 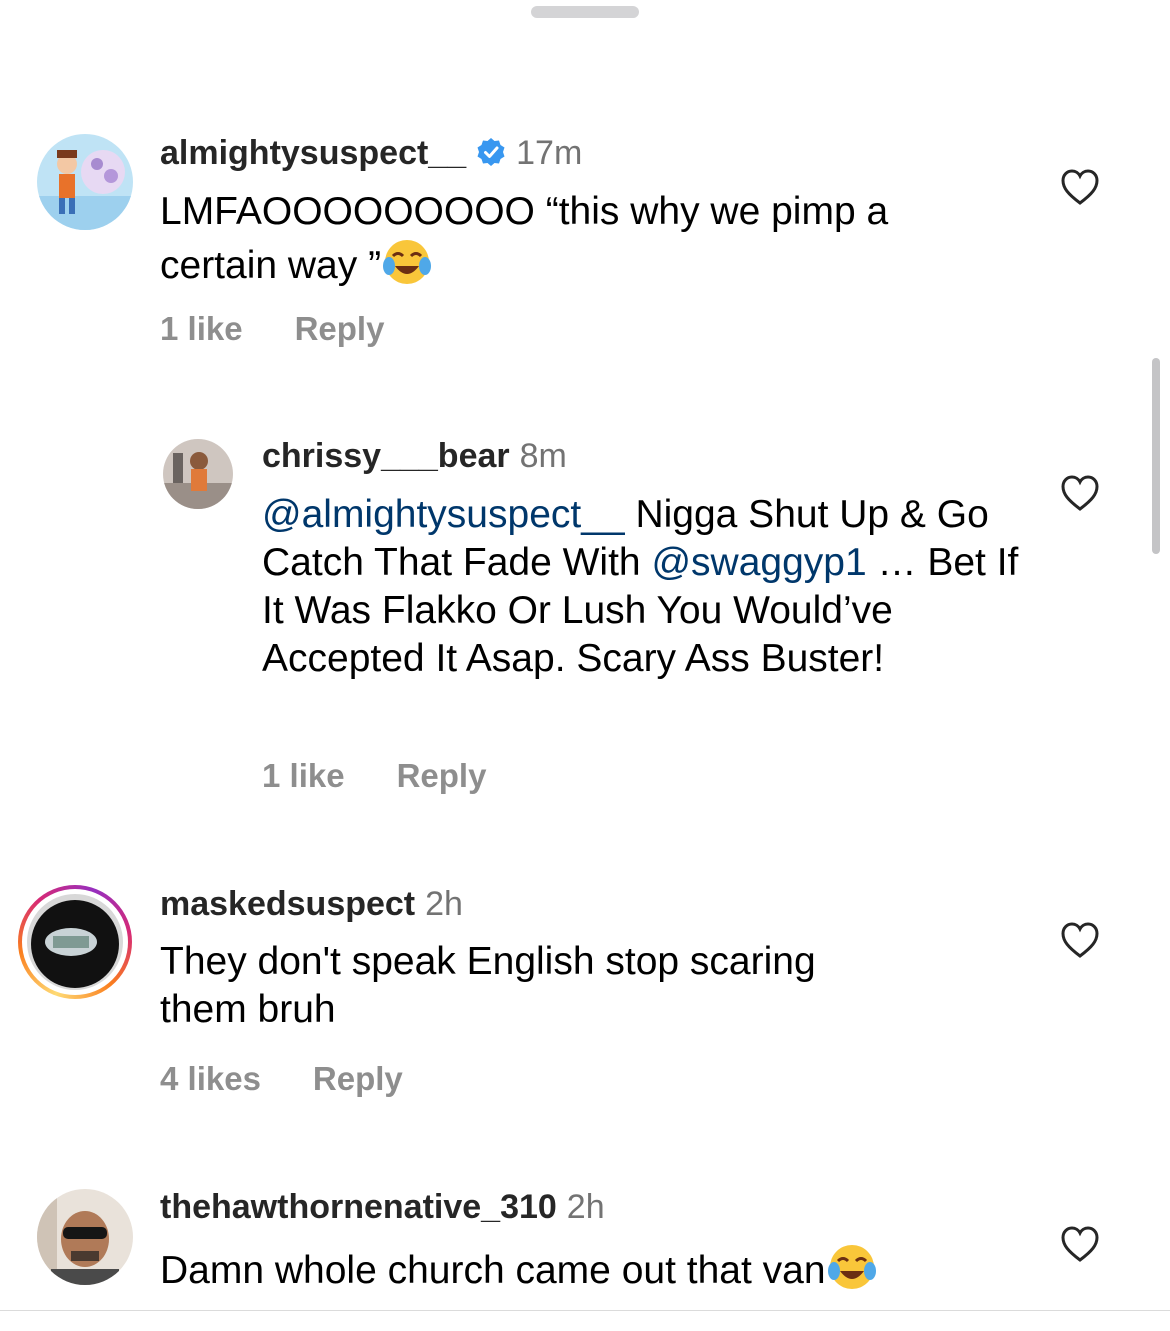 What do you see at coordinates (281, 1079) in the screenshot?
I see `comment-actions: 4 likes Reply` at bounding box center [281, 1079].